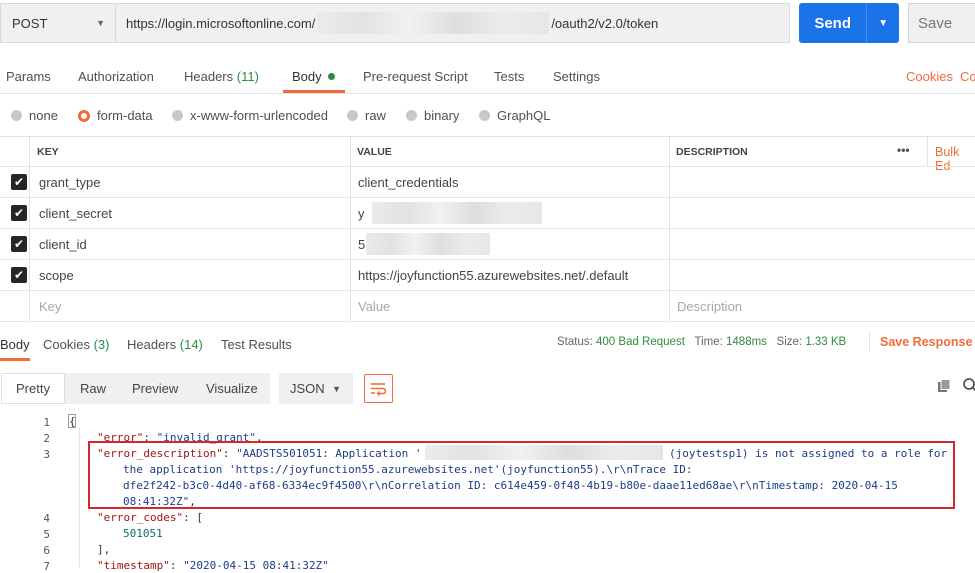  What do you see at coordinates (101, 344) in the screenshot?
I see `response-tab-cookies-count: (3)` at bounding box center [101, 344].